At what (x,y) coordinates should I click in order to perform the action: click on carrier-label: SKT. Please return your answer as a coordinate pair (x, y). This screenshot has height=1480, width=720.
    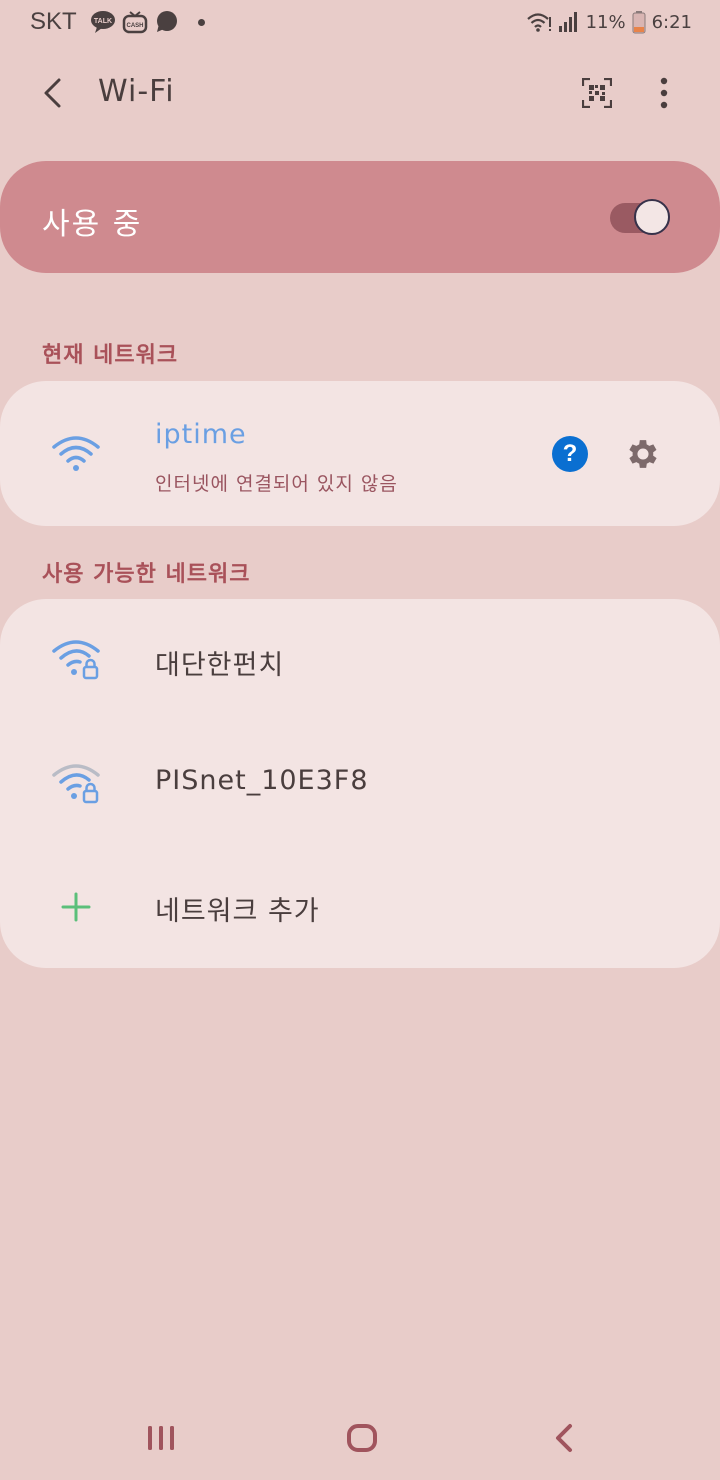
    Looking at the image, I should click on (53, 21).